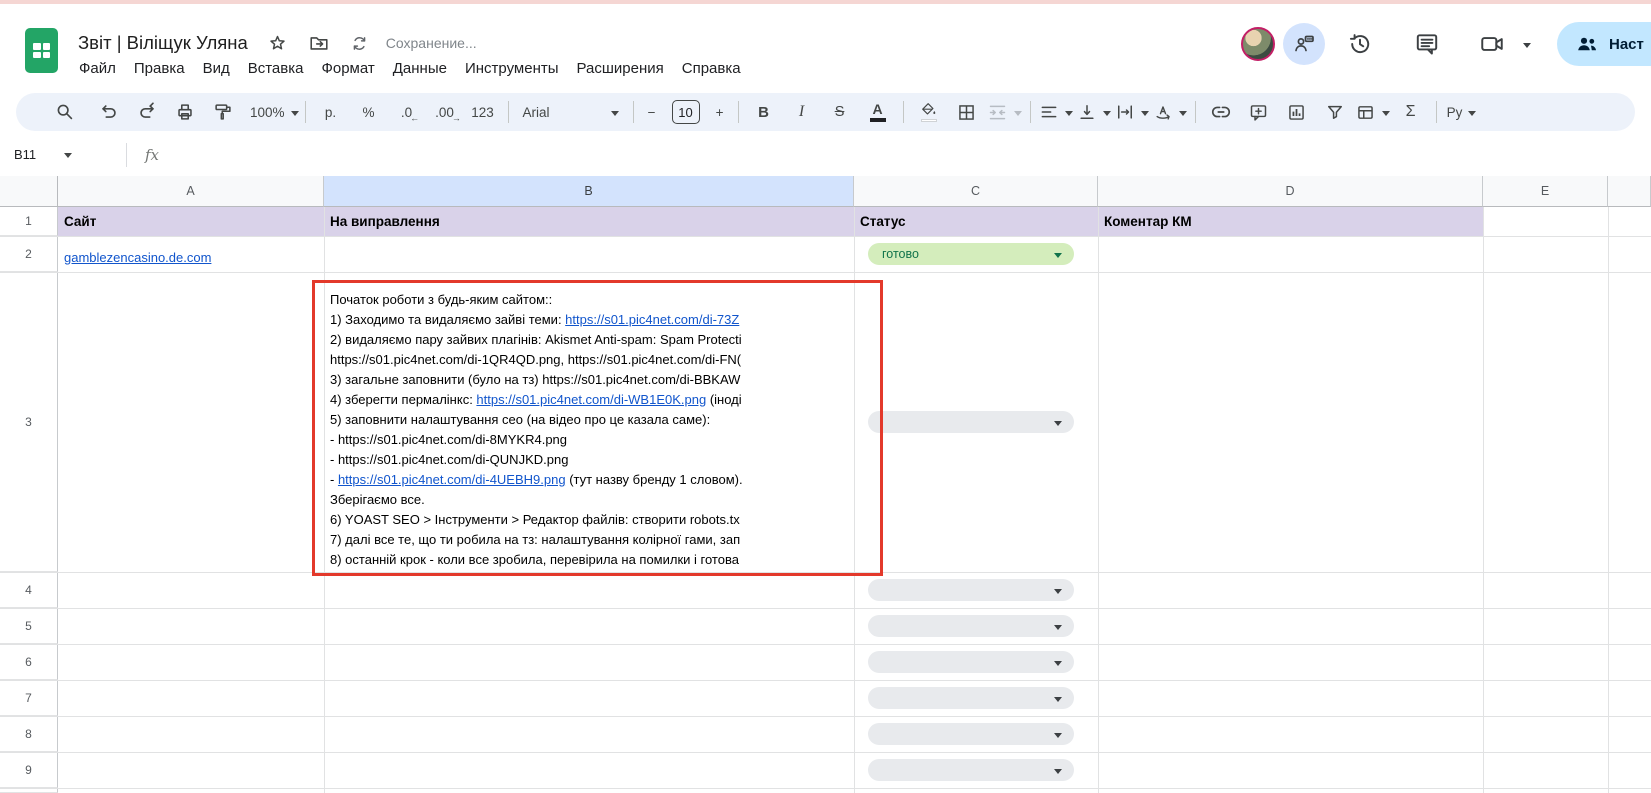 The width and height of the screenshot is (1651, 793). What do you see at coordinates (1527, 45) in the screenshot?
I see `video-call-caret-icon` at bounding box center [1527, 45].